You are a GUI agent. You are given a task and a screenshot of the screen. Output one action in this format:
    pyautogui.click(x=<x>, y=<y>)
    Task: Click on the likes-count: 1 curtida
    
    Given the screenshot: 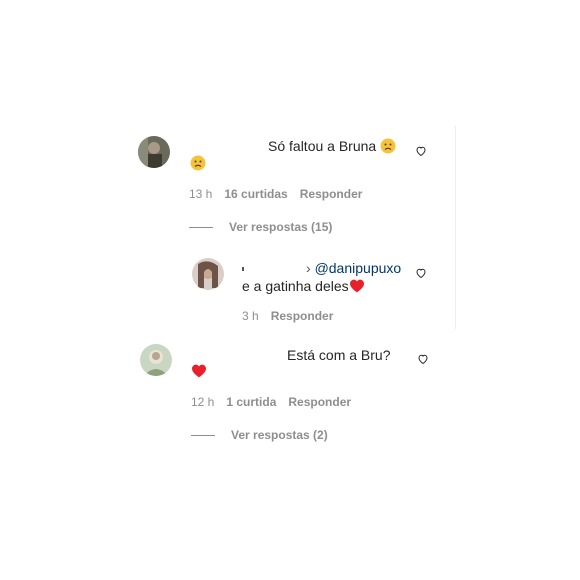 What is the action you would take?
    pyautogui.click(x=251, y=402)
    